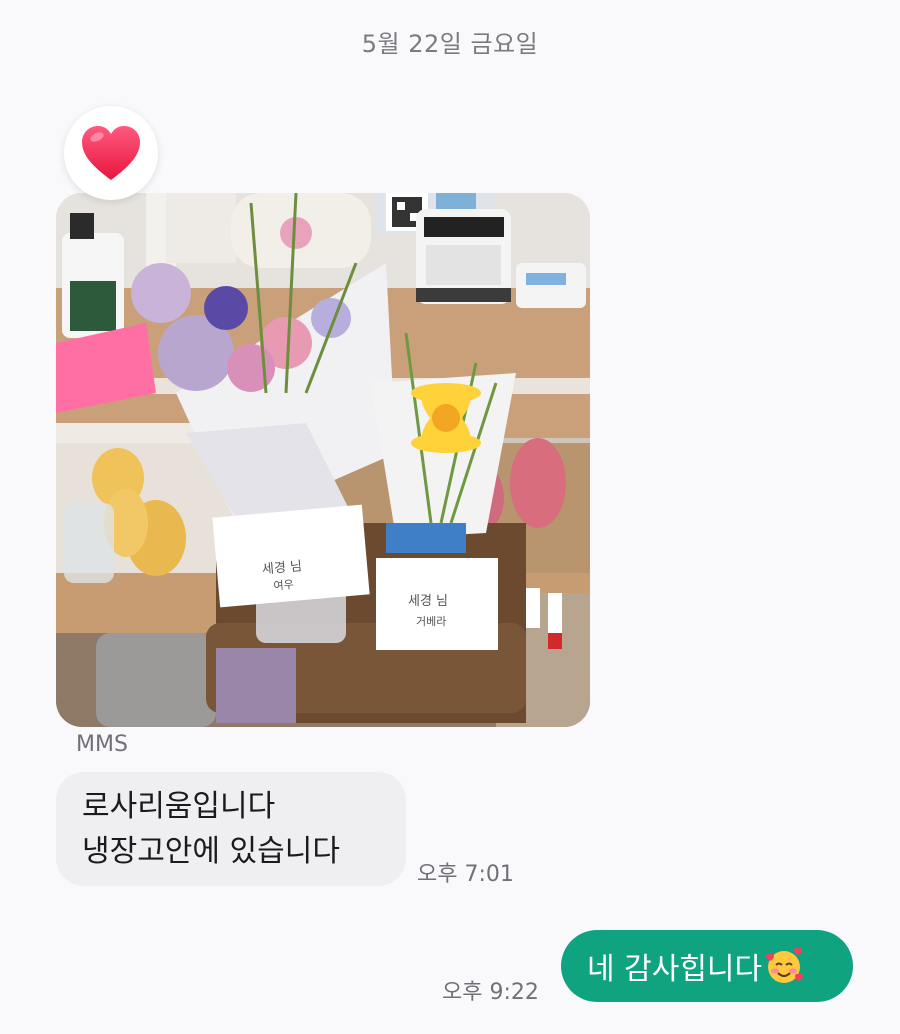  I want to click on svg-text: 여우, so click(283, 585).